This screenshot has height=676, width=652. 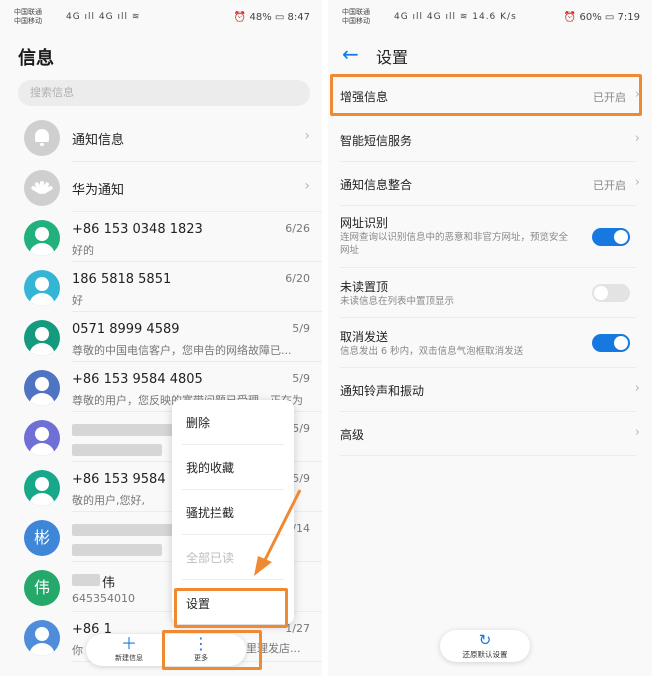 I want to click on signal-icon: 4G ıll 4G ıll ≋, so click(x=103, y=17).